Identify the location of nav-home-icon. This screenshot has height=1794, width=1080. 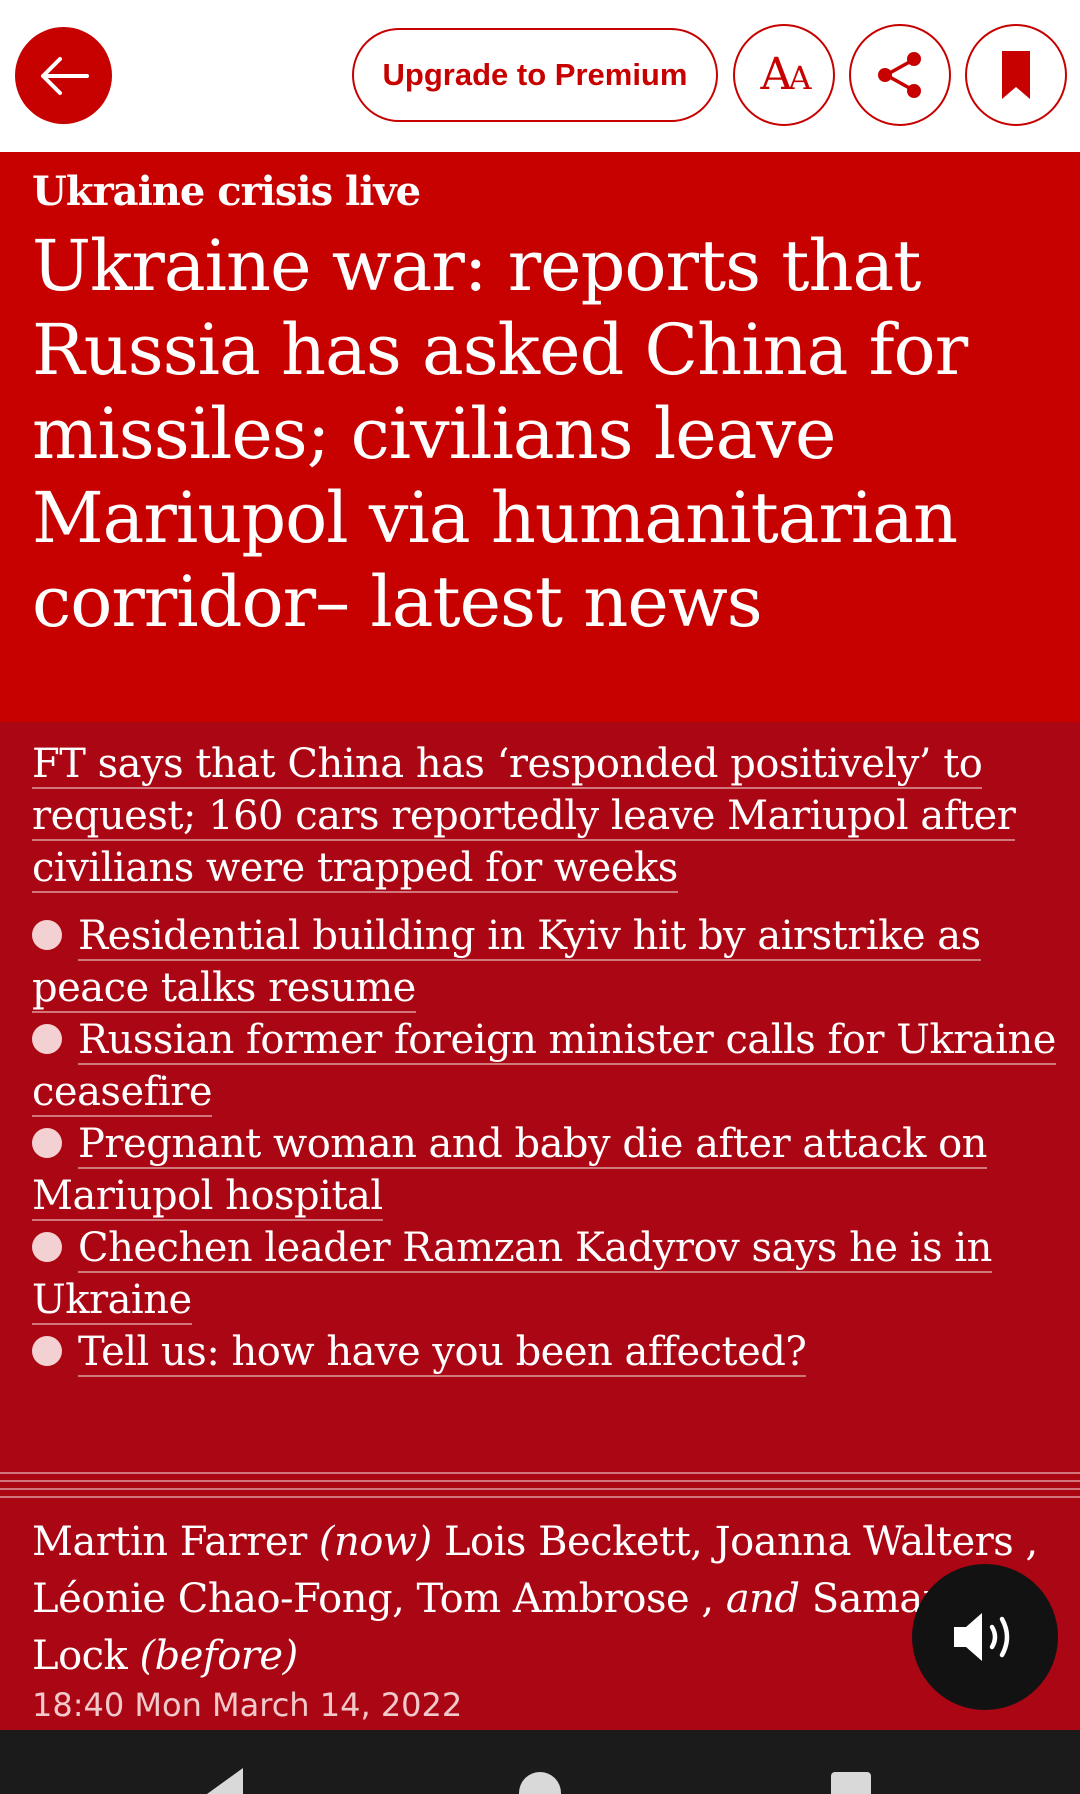
(540, 1783).